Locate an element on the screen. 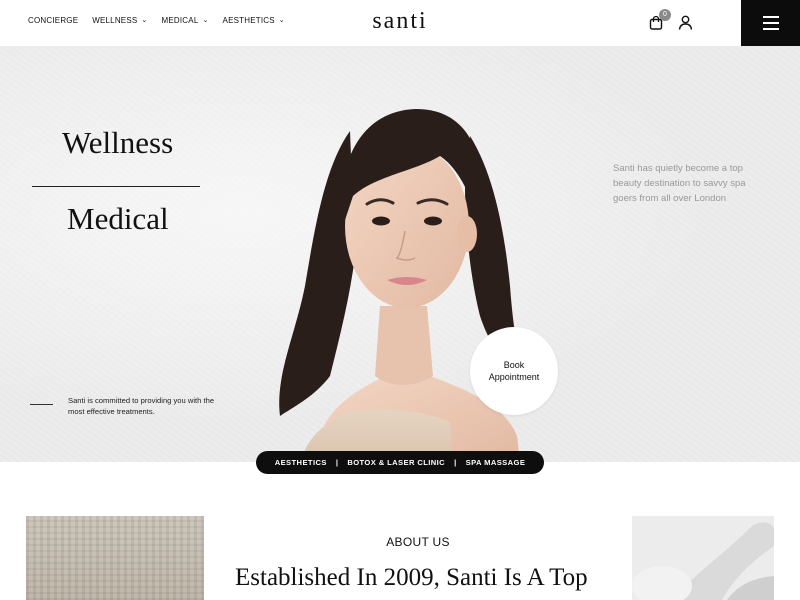 The image size is (800, 600). nav-item-medical: MEDICAL ⌄ is located at coordinates (185, 20).